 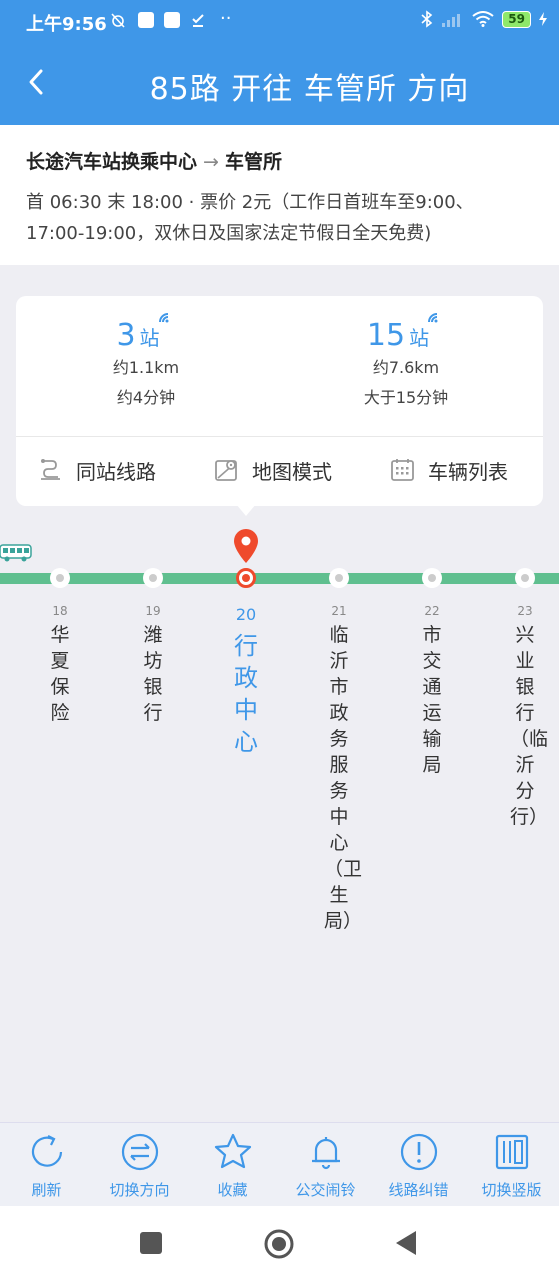 I want to click on battery-indicator: 59, so click(x=516, y=19).